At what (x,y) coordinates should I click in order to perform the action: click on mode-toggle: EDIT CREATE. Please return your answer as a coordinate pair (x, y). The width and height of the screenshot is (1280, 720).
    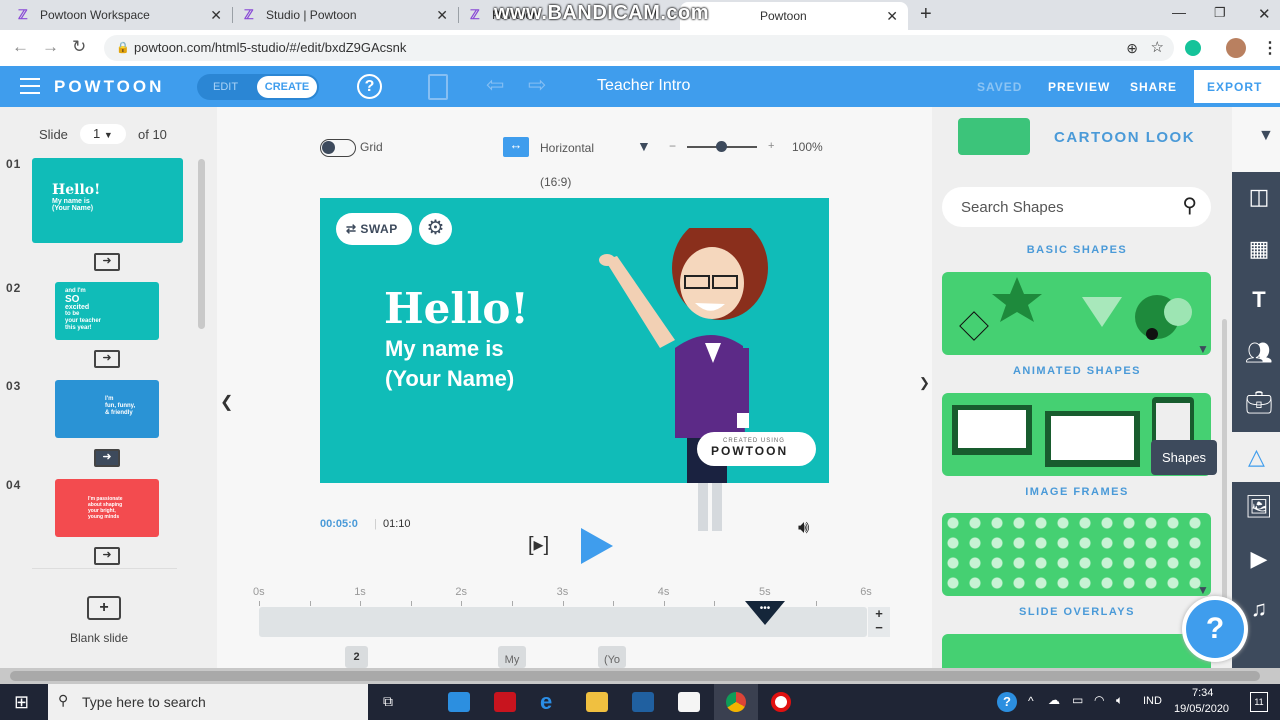
    Looking at the image, I should click on (258, 87).